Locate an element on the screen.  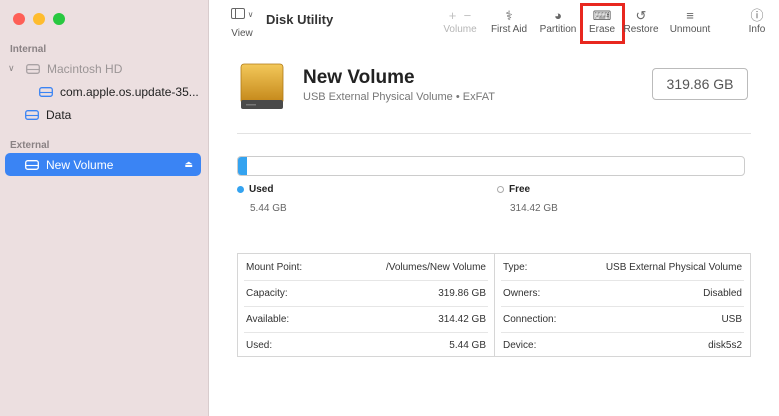
sidebar-item-new-volume: New Volume ⏏ is located at coordinates (103, 164).